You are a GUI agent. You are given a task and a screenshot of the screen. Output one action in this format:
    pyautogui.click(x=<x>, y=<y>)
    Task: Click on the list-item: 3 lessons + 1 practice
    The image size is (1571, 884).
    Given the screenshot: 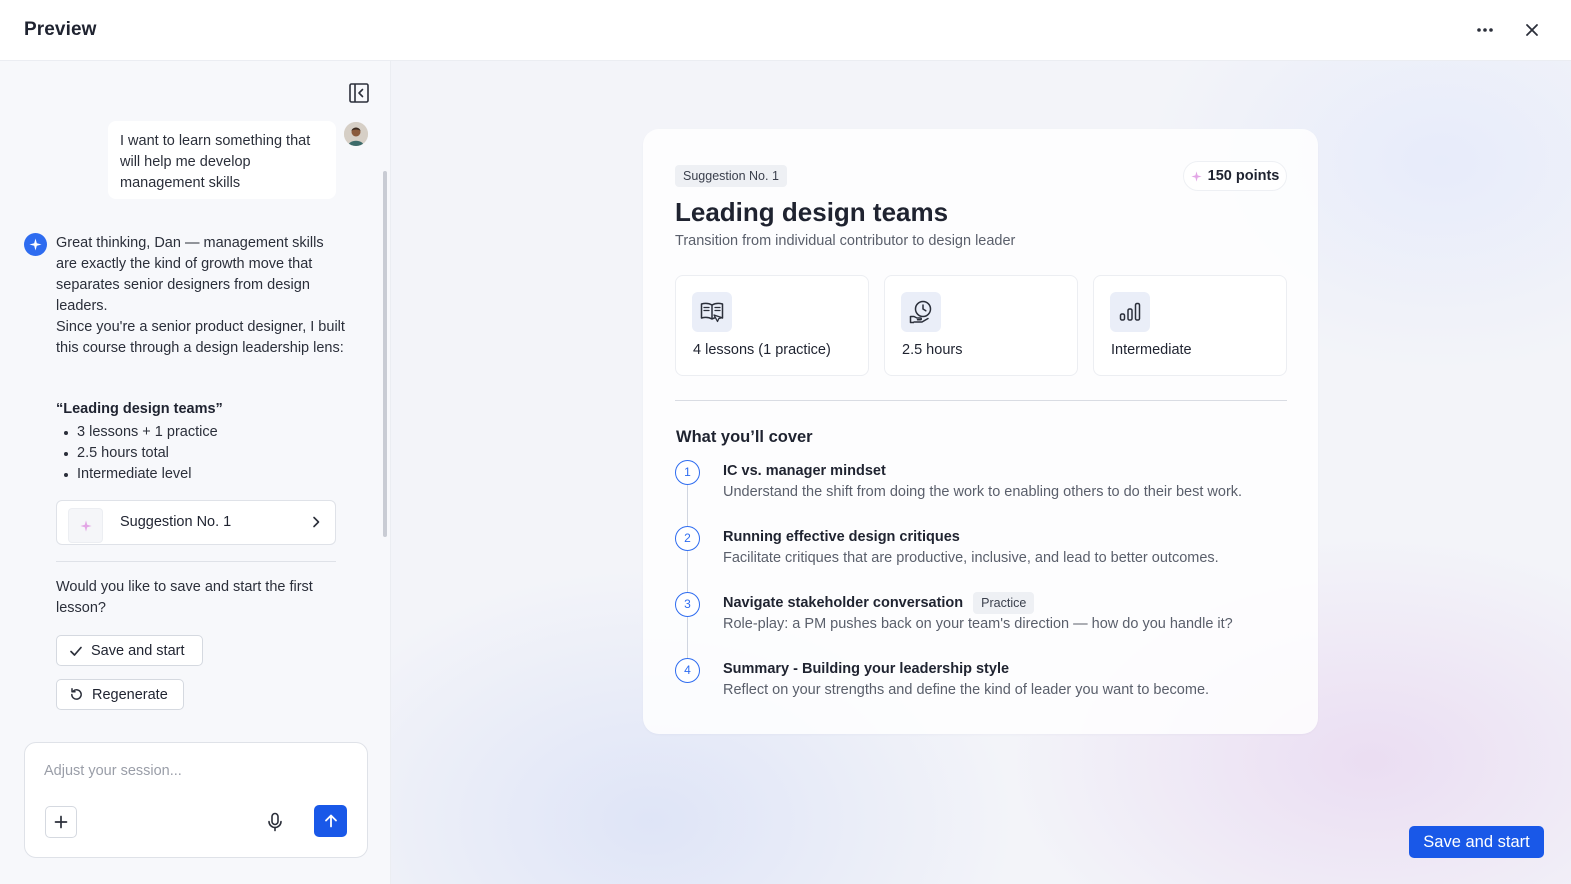 What is the action you would take?
    pyautogui.click(x=141, y=432)
    